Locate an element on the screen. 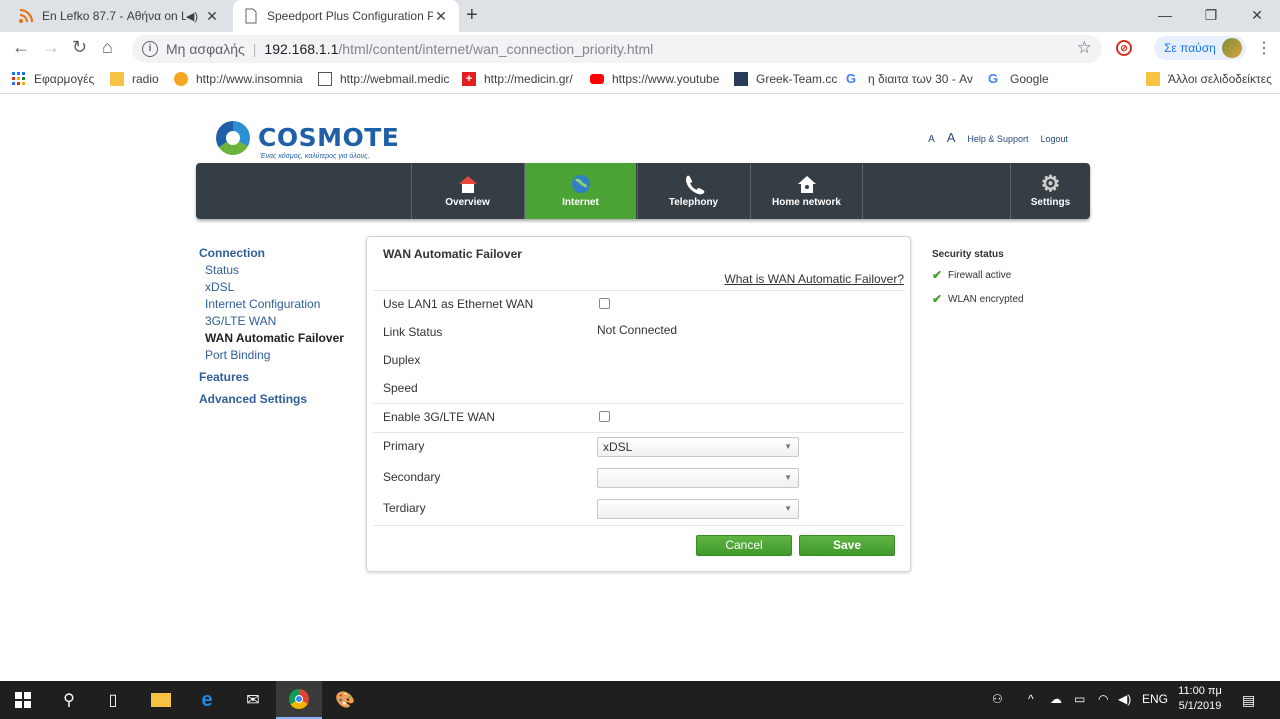 The image size is (1280, 719). bookmark-insomnia: http://www.insomnia is located at coordinates (238, 79).